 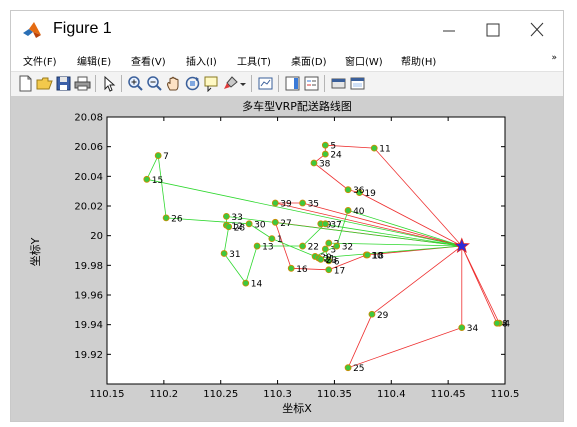 What do you see at coordinates (260, 225) in the screenshot?
I see `customer-label: 30` at bounding box center [260, 225].